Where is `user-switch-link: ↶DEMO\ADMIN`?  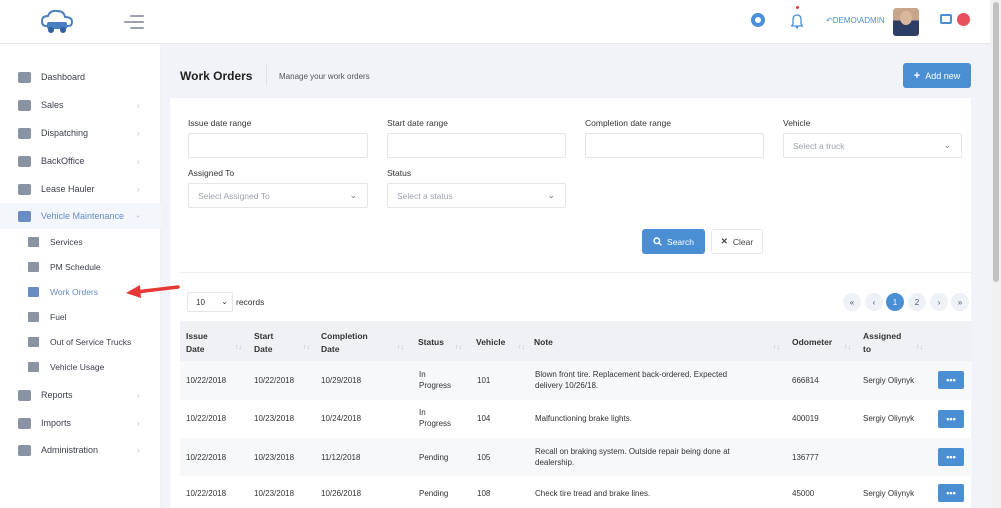 user-switch-link: ↶DEMO\ADMIN is located at coordinates (855, 20).